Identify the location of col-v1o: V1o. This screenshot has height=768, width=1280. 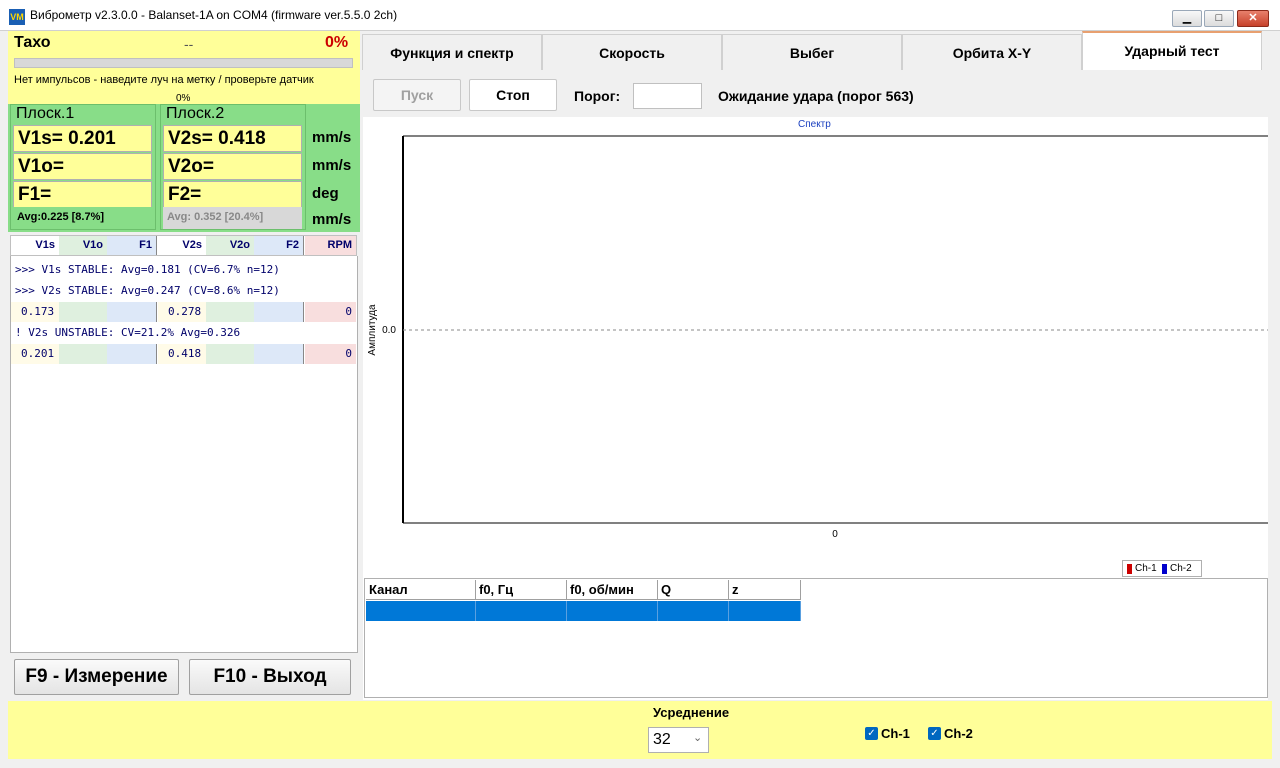
(83, 245).